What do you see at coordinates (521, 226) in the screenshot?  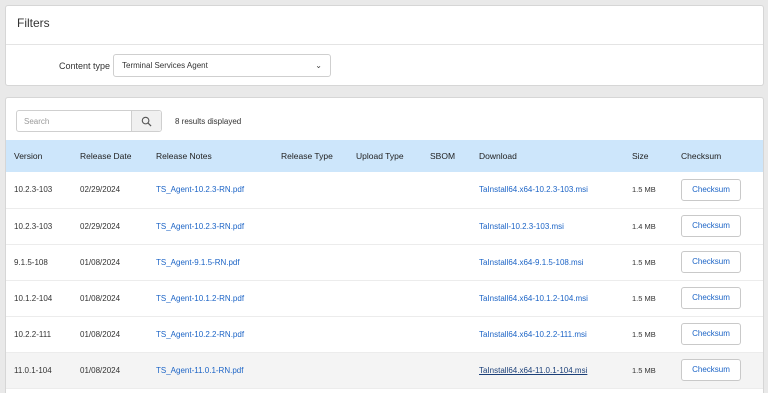 I see `download-link: TaInstall-10.2.3-103.msi` at bounding box center [521, 226].